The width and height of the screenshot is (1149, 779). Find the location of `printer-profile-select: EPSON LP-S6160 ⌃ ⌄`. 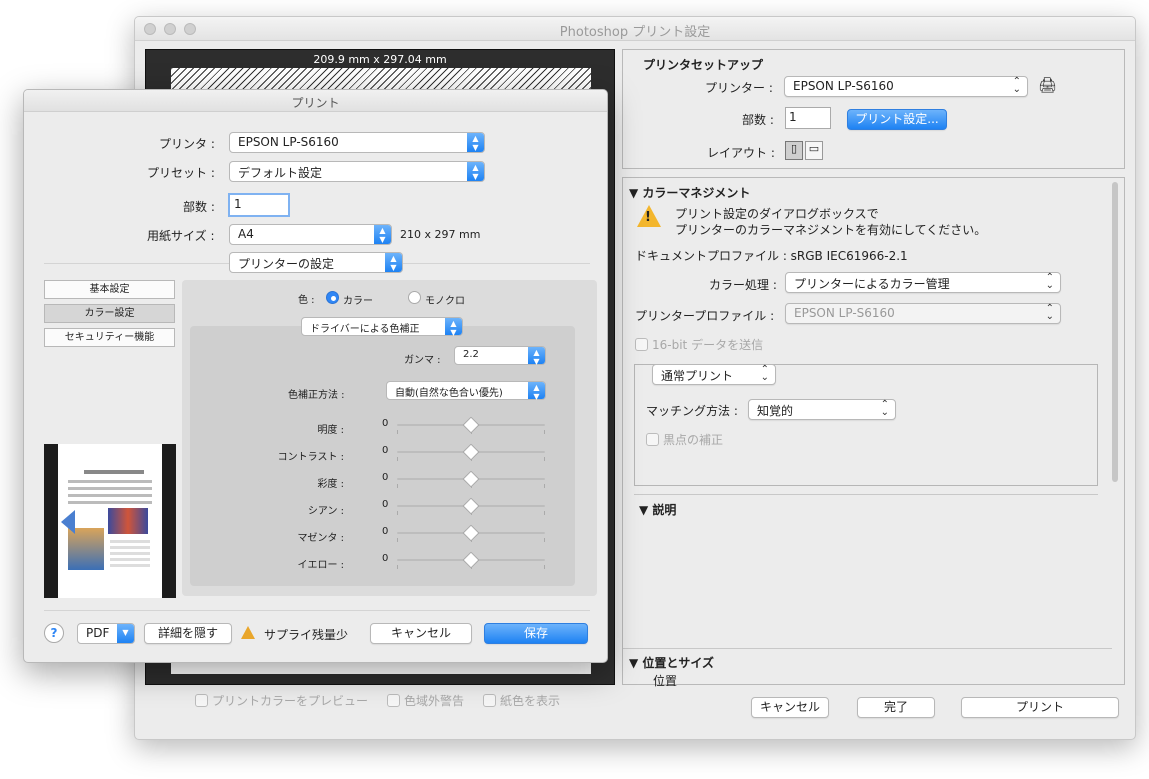

printer-profile-select: EPSON LP-S6160 ⌃ ⌄ is located at coordinates (923, 313).